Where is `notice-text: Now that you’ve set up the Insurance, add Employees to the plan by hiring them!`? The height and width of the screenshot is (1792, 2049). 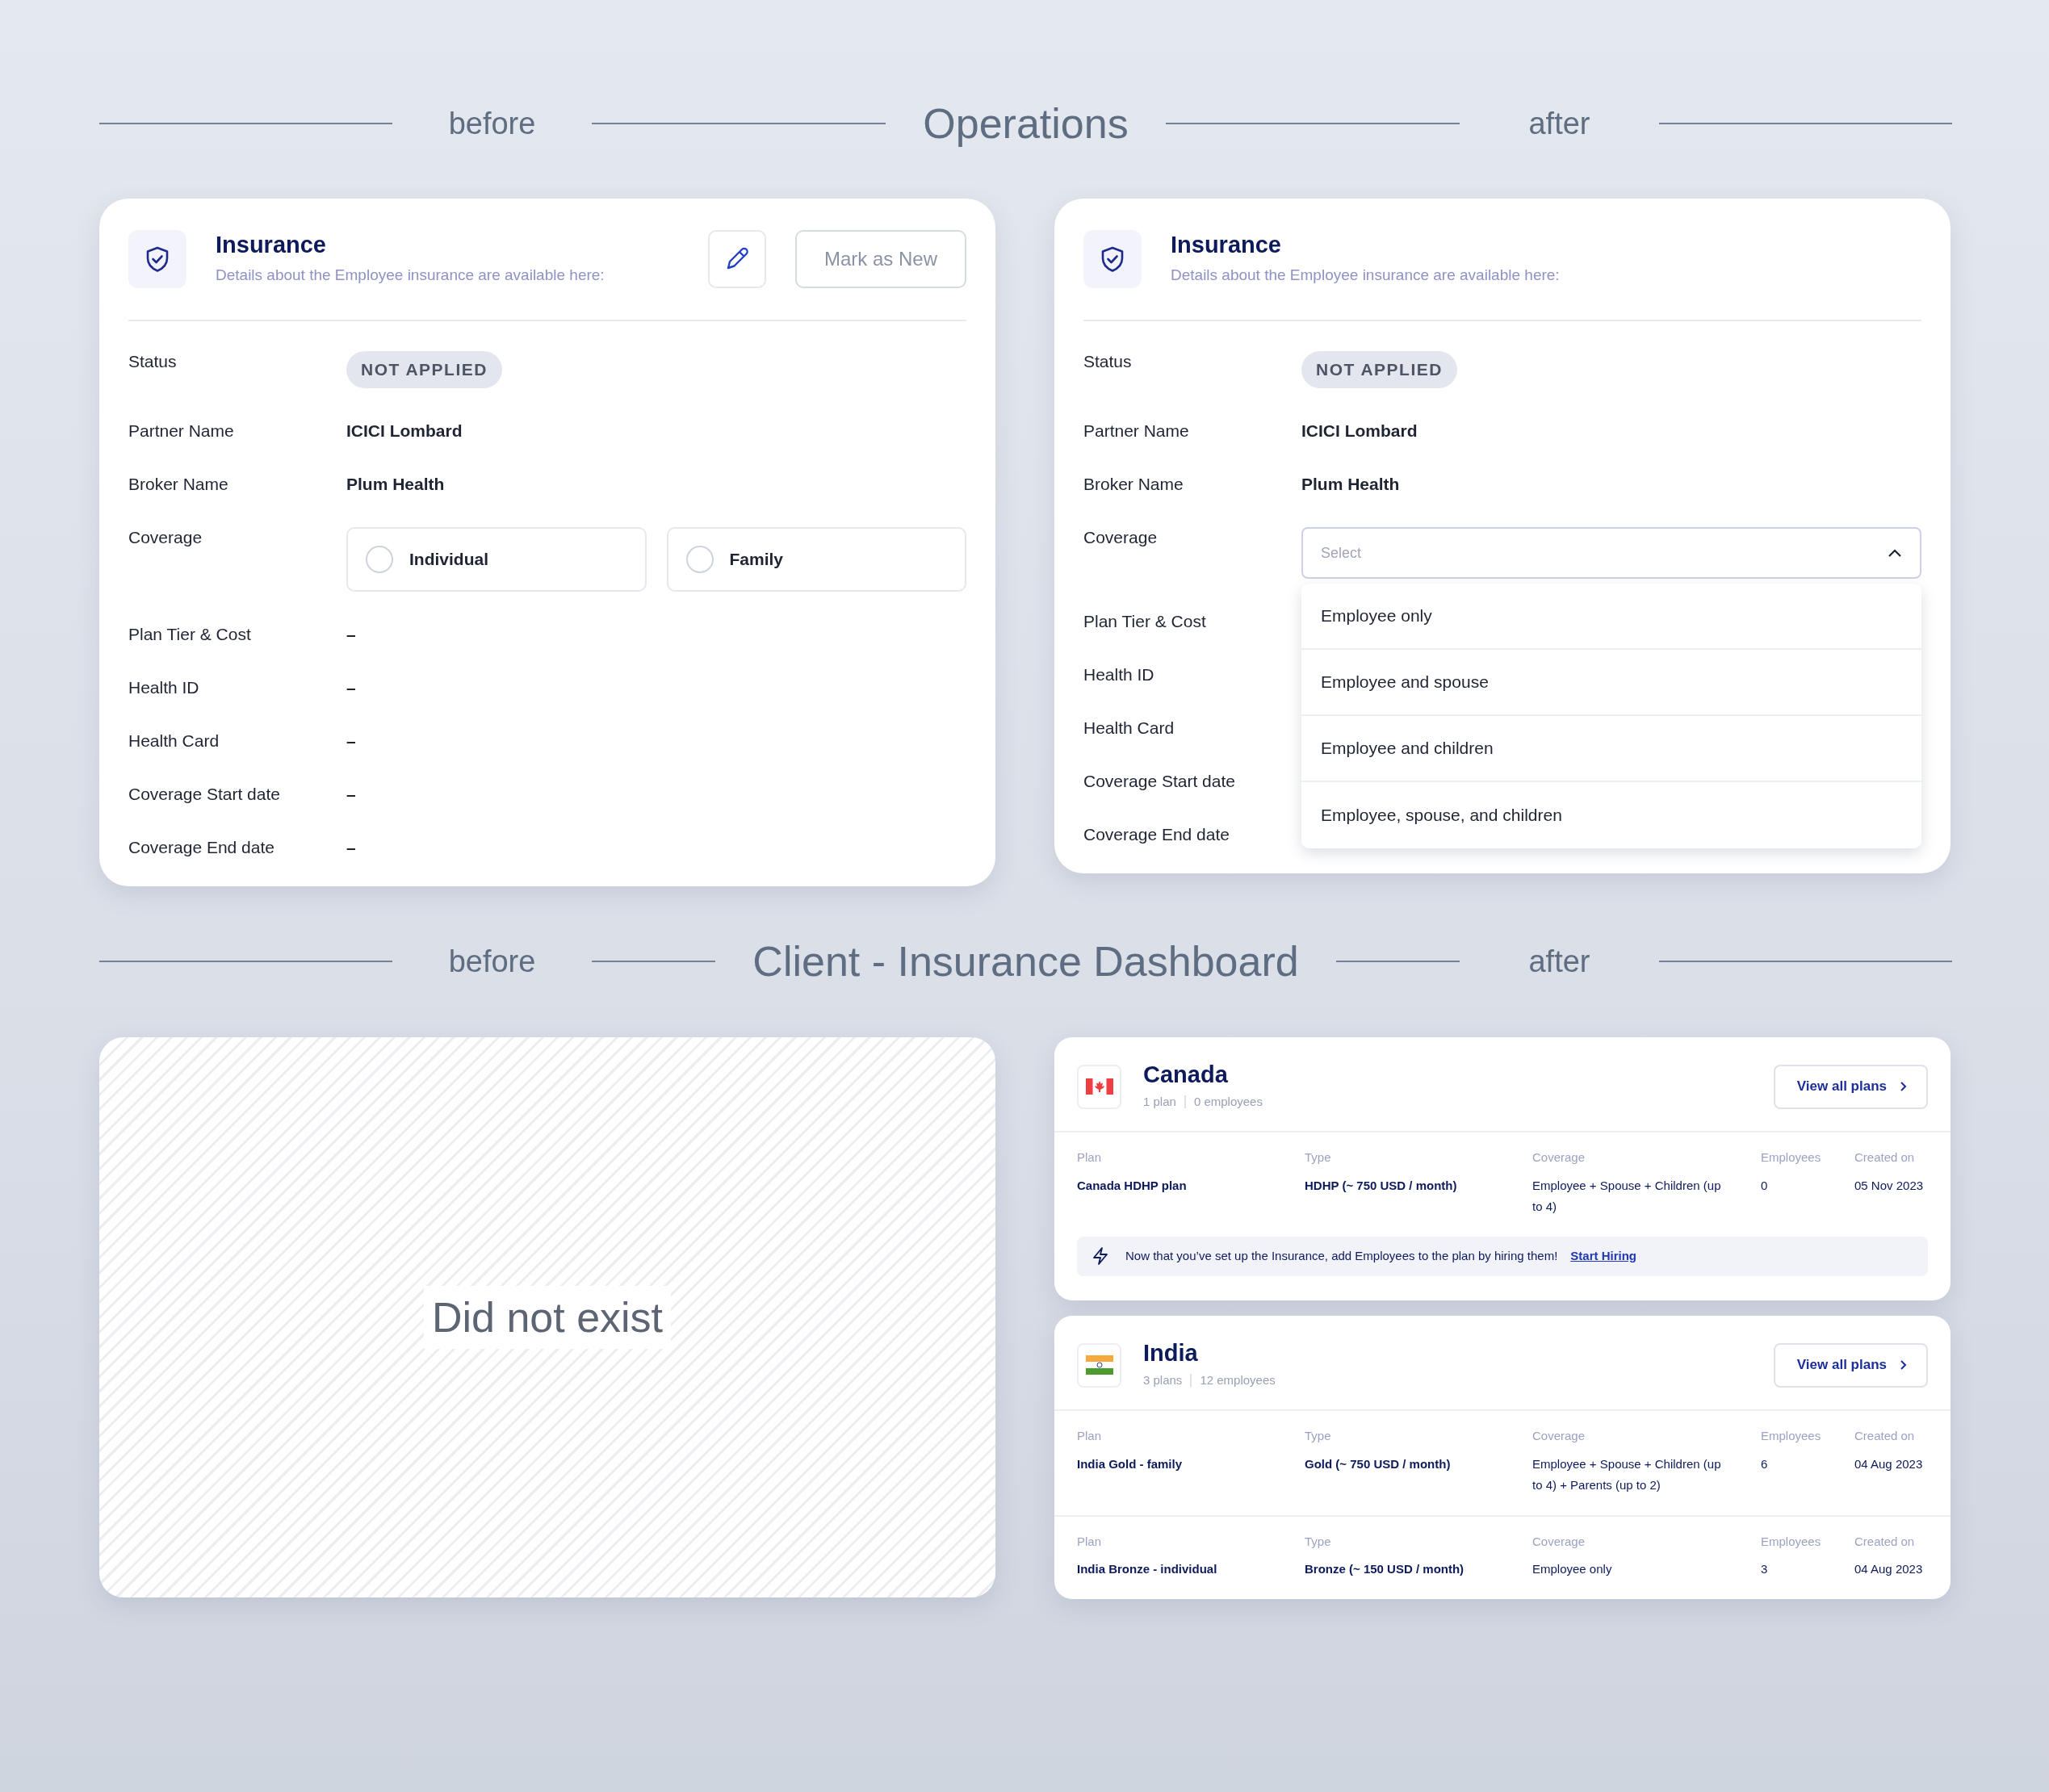 notice-text: Now that you’ve set up the Insurance, add Employees to the plan by hiring them! is located at coordinates (1341, 1257).